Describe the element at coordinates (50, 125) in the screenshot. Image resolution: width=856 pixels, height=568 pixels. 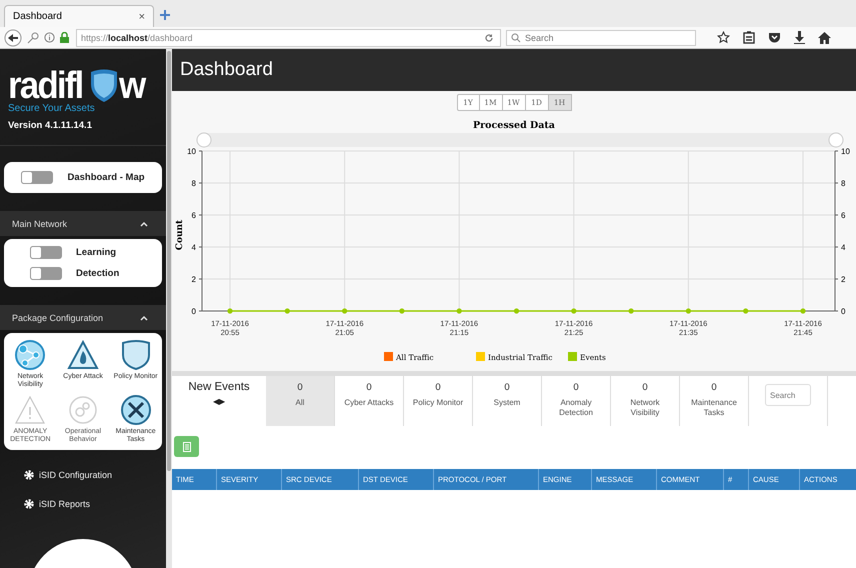
I see `version-label: Version 4.1.11.14.1` at that location.